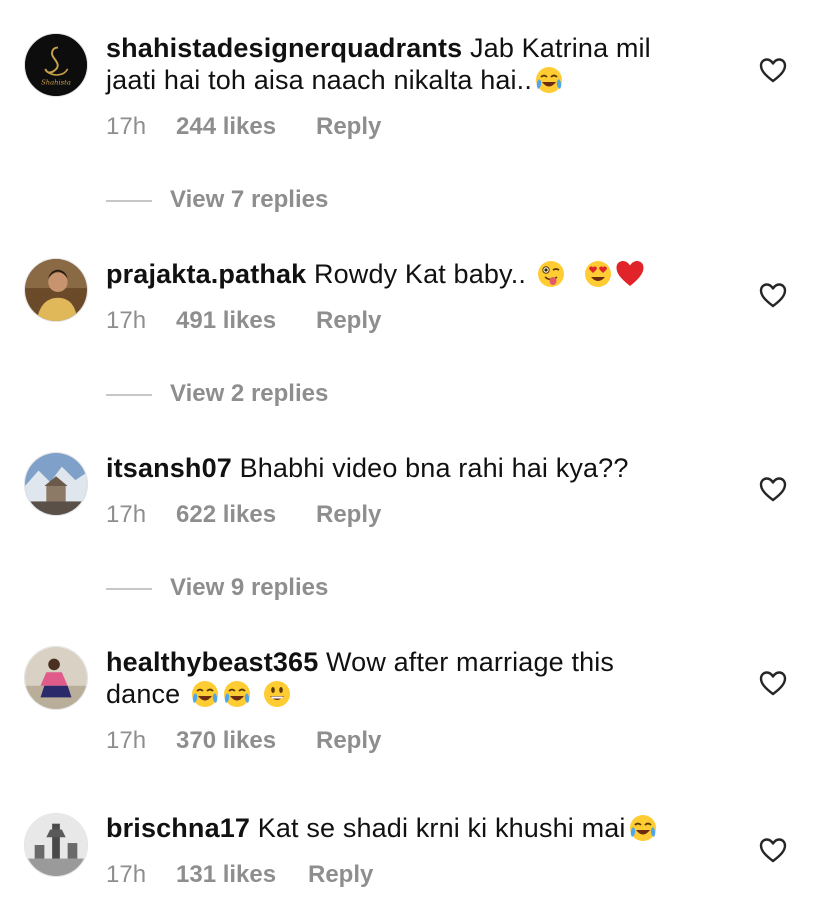  I want to click on view-replies-button: View 7 replies, so click(217, 200).